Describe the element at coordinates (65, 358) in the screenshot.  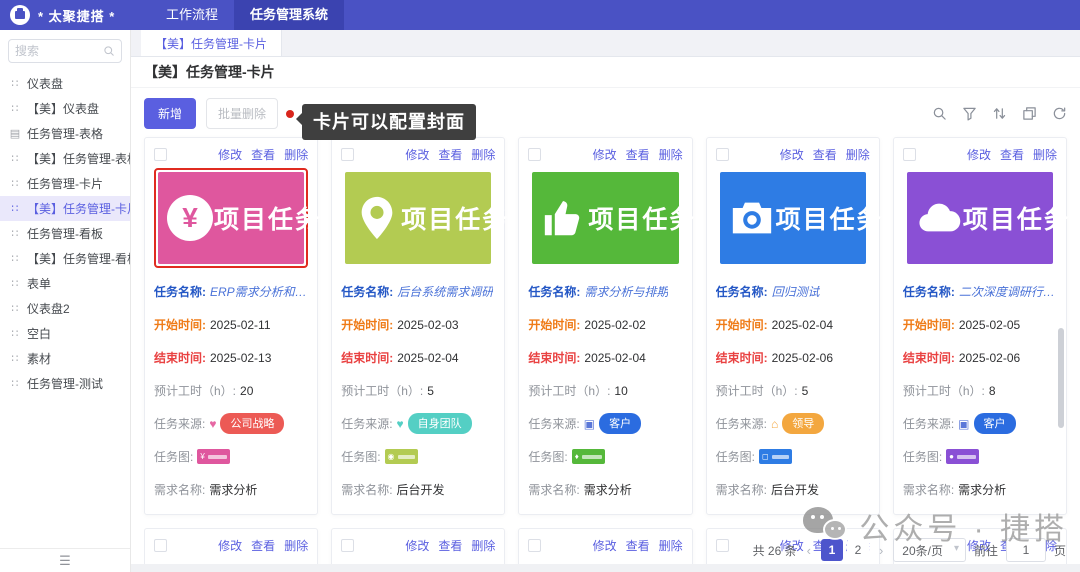
I see `sidebar-item: ∷ 素材` at that location.